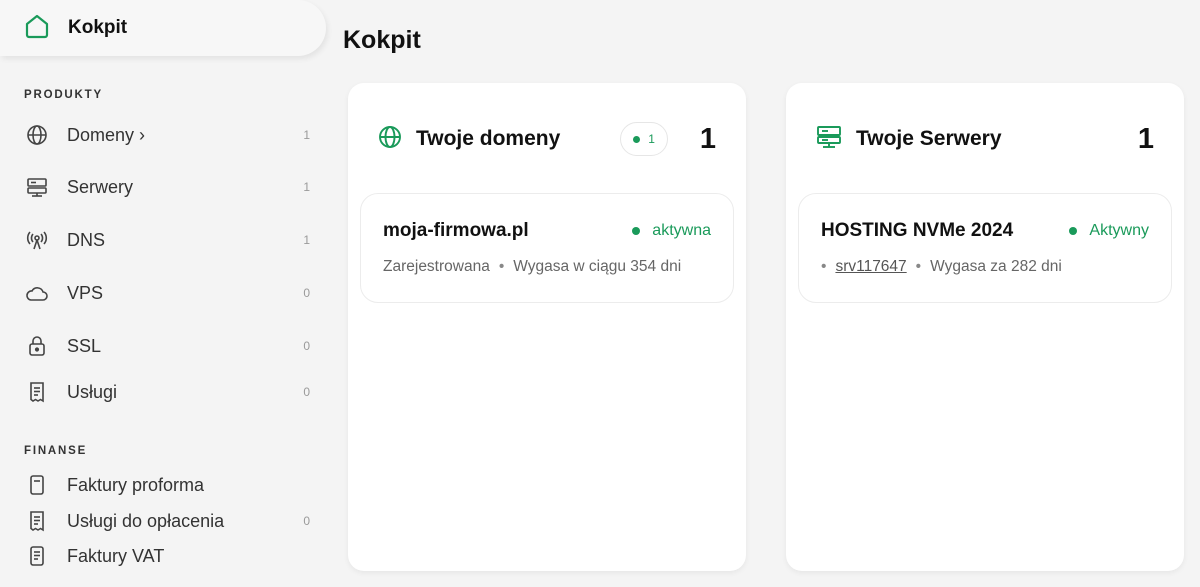  I want to click on section-heading-finance: FINANSE, so click(56, 451).